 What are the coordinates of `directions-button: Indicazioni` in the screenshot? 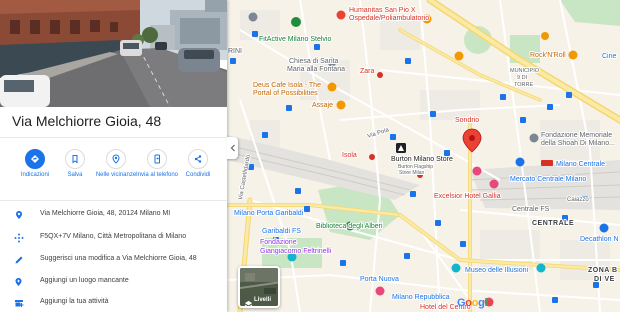 It's located at (34, 171).